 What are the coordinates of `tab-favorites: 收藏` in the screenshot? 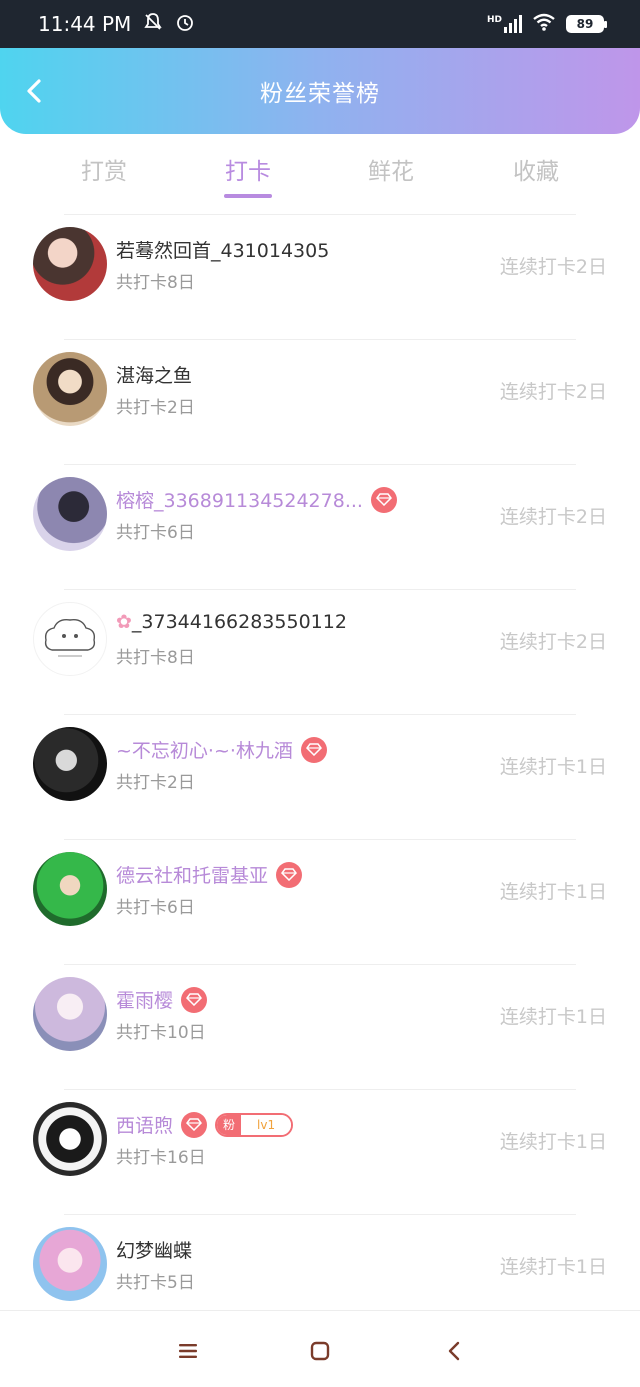 It's located at (536, 177).